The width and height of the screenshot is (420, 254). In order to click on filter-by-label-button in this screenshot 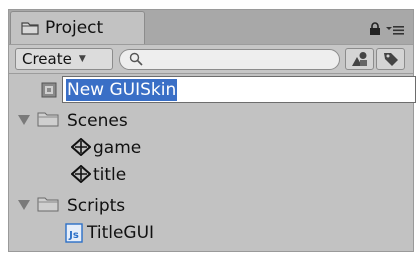, I will do `click(390, 59)`.